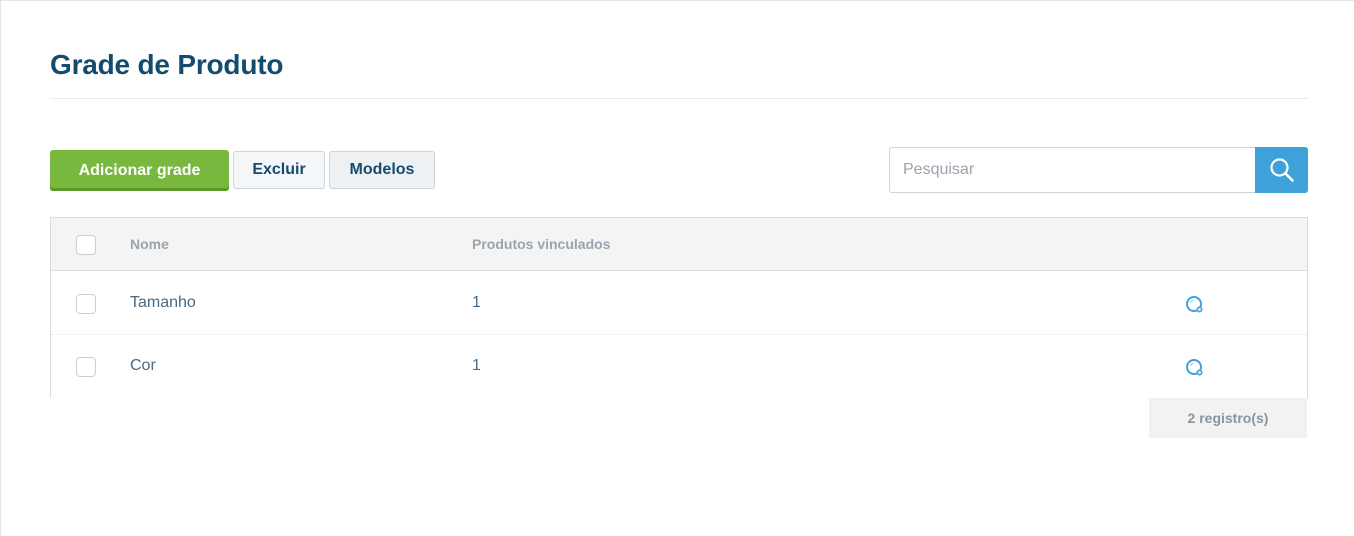  I want to click on select-all-checkbox, so click(86, 245).